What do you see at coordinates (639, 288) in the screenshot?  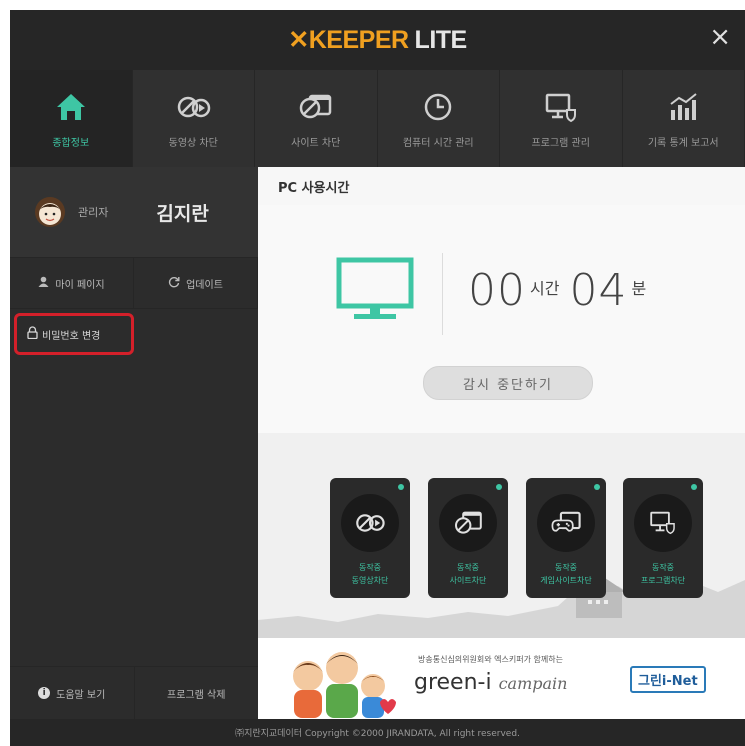 I see `minutes-unit: 분` at bounding box center [639, 288].